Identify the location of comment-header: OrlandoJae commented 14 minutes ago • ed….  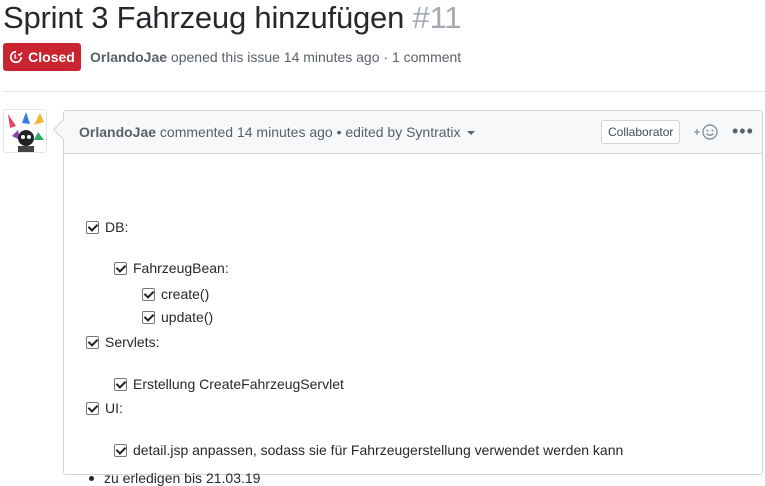
(413, 132).